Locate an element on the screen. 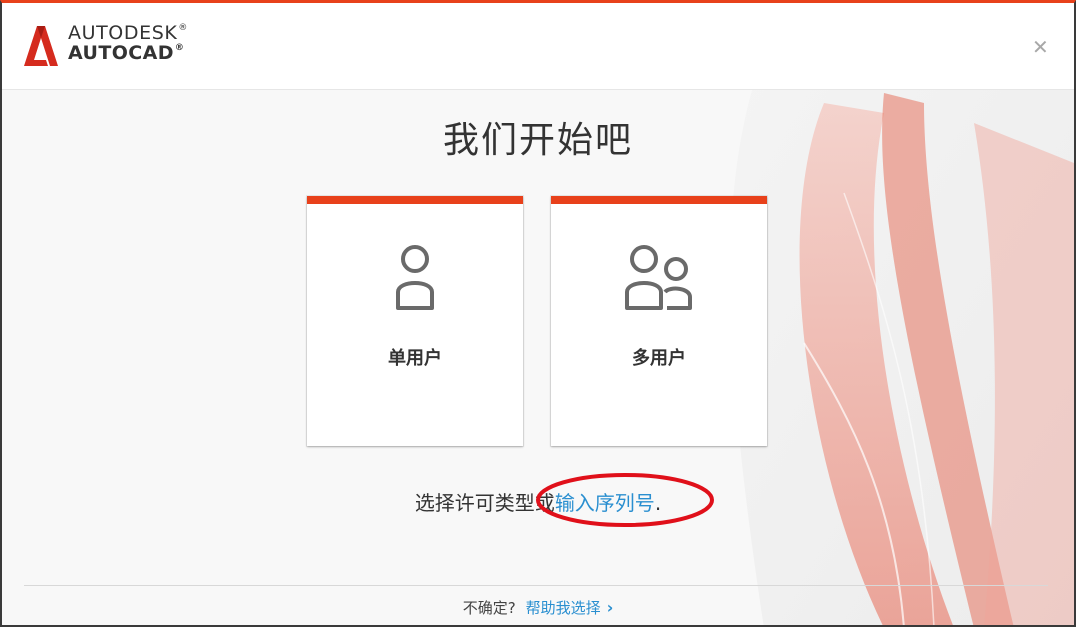  header-bar: AUTODESK® AUTOCAD® ✕ is located at coordinates (538, 46).